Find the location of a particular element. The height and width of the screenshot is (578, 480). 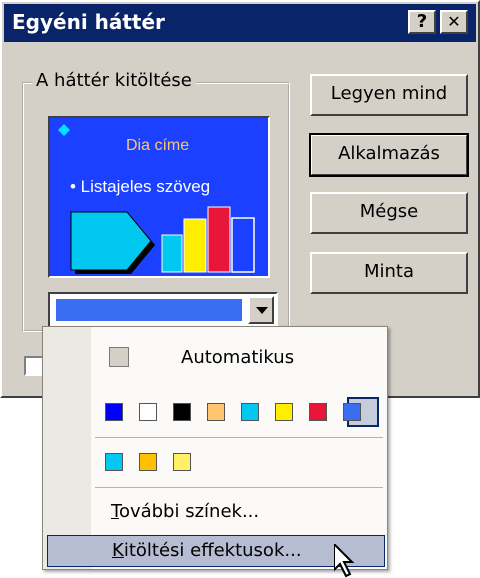

automatic-color-swatch is located at coordinates (119, 357).